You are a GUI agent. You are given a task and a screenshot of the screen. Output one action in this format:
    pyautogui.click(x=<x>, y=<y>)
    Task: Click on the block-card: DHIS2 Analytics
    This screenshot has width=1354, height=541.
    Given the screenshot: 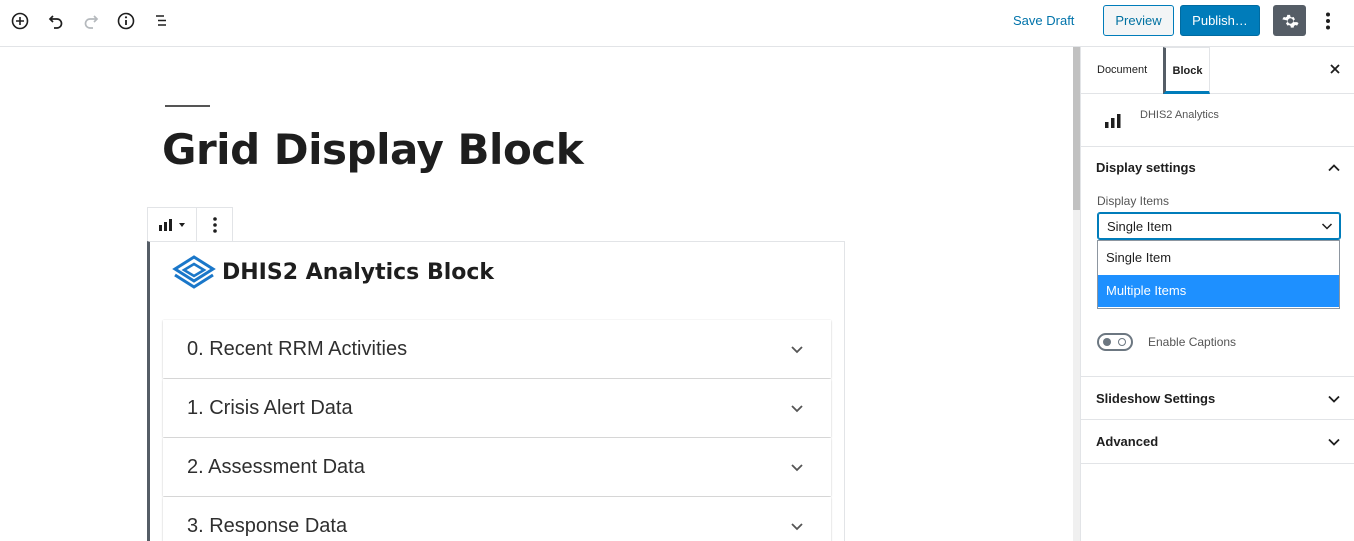 What is the action you would take?
    pyautogui.click(x=1217, y=120)
    